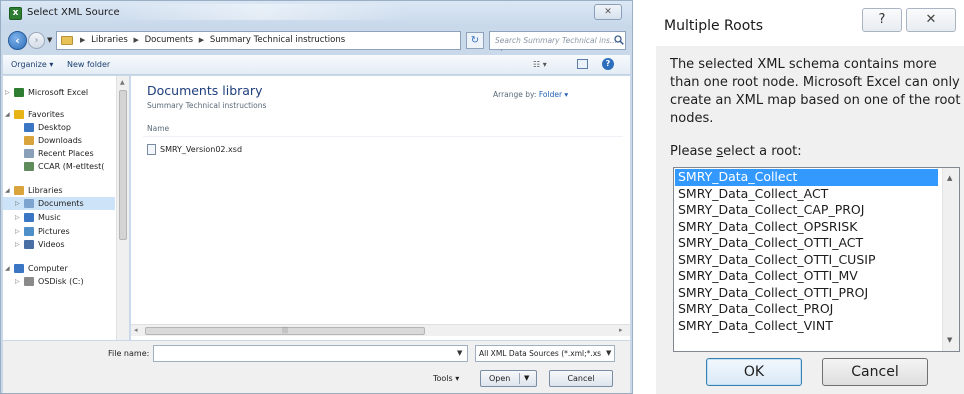  I want to click on nav-tree-label: Microsoft Excel, so click(58, 92).